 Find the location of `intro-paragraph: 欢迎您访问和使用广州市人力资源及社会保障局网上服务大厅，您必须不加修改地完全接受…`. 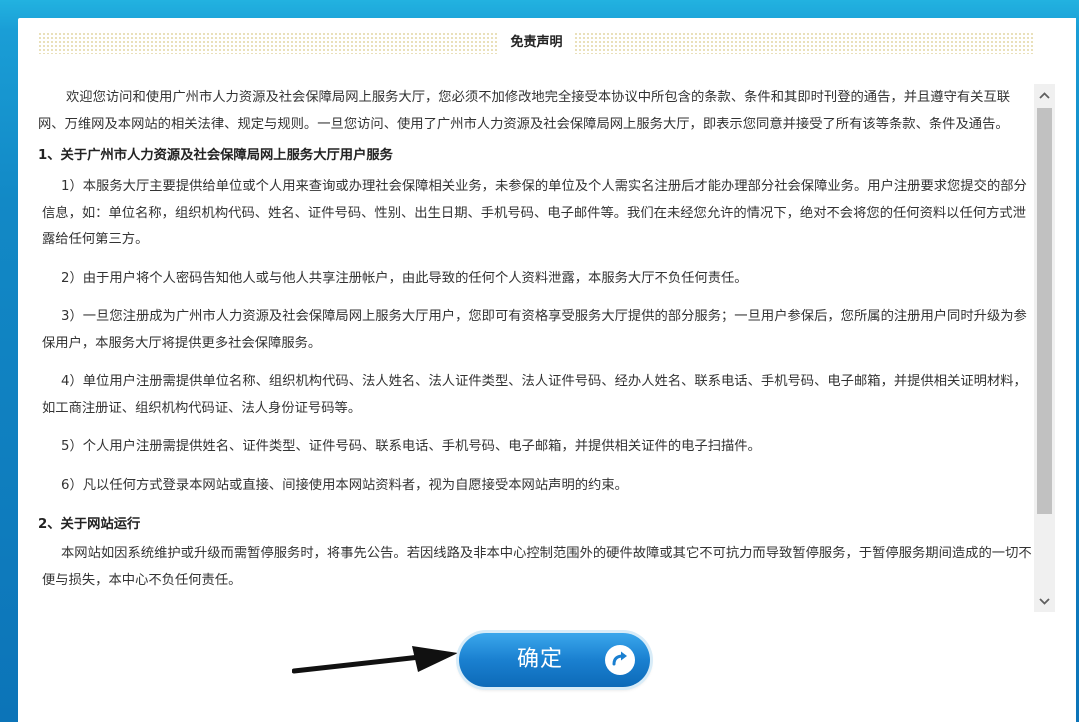

intro-paragraph: 欢迎您访问和使用广州市人力资源及社会保障局网上服务大厅，您必须不加修改地完全接受… is located at coordinates (524, 111).